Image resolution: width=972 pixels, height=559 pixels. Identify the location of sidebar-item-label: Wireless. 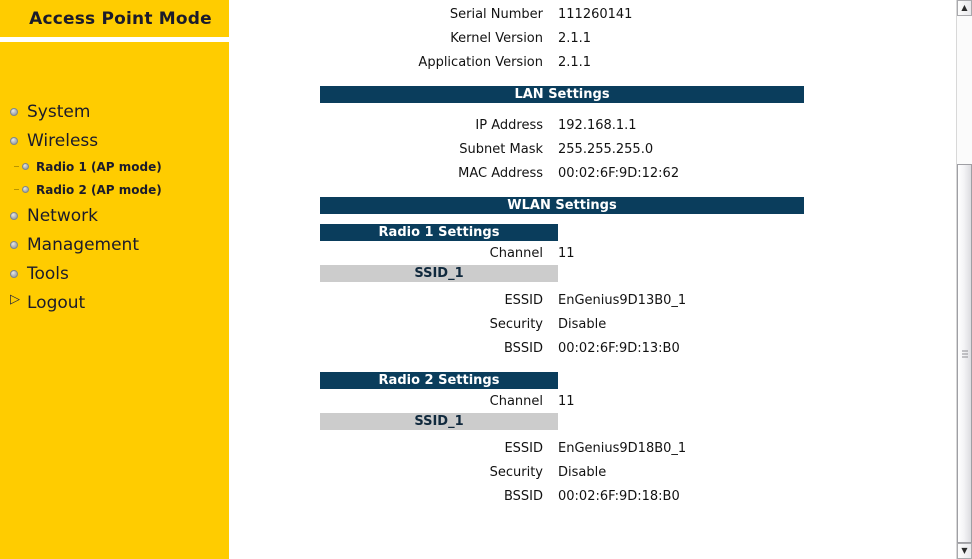
(63, 140).